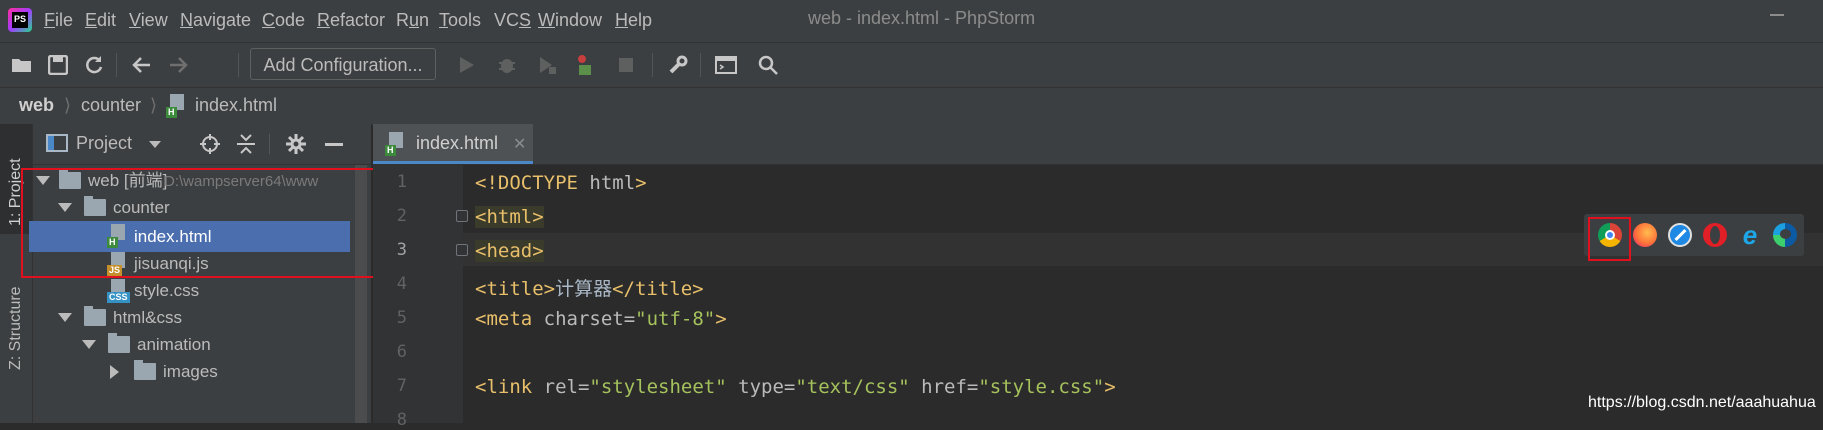 Image resolution: width=1823 pixels, height=430 pixels. I want to click on gear-icon, so click(296, 146).